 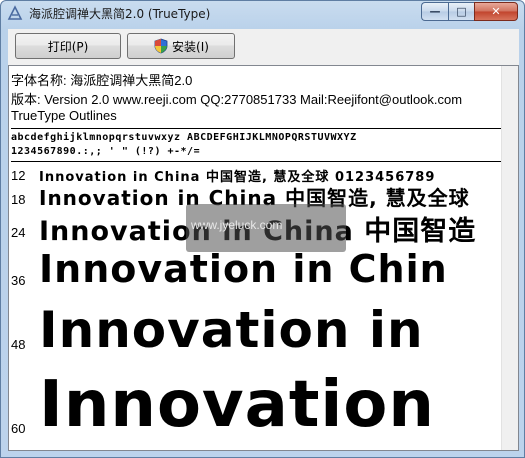 I want to click on window-title: 海派腔调禅大黑简2.0 (TrueType), so click(x=120, y=14).